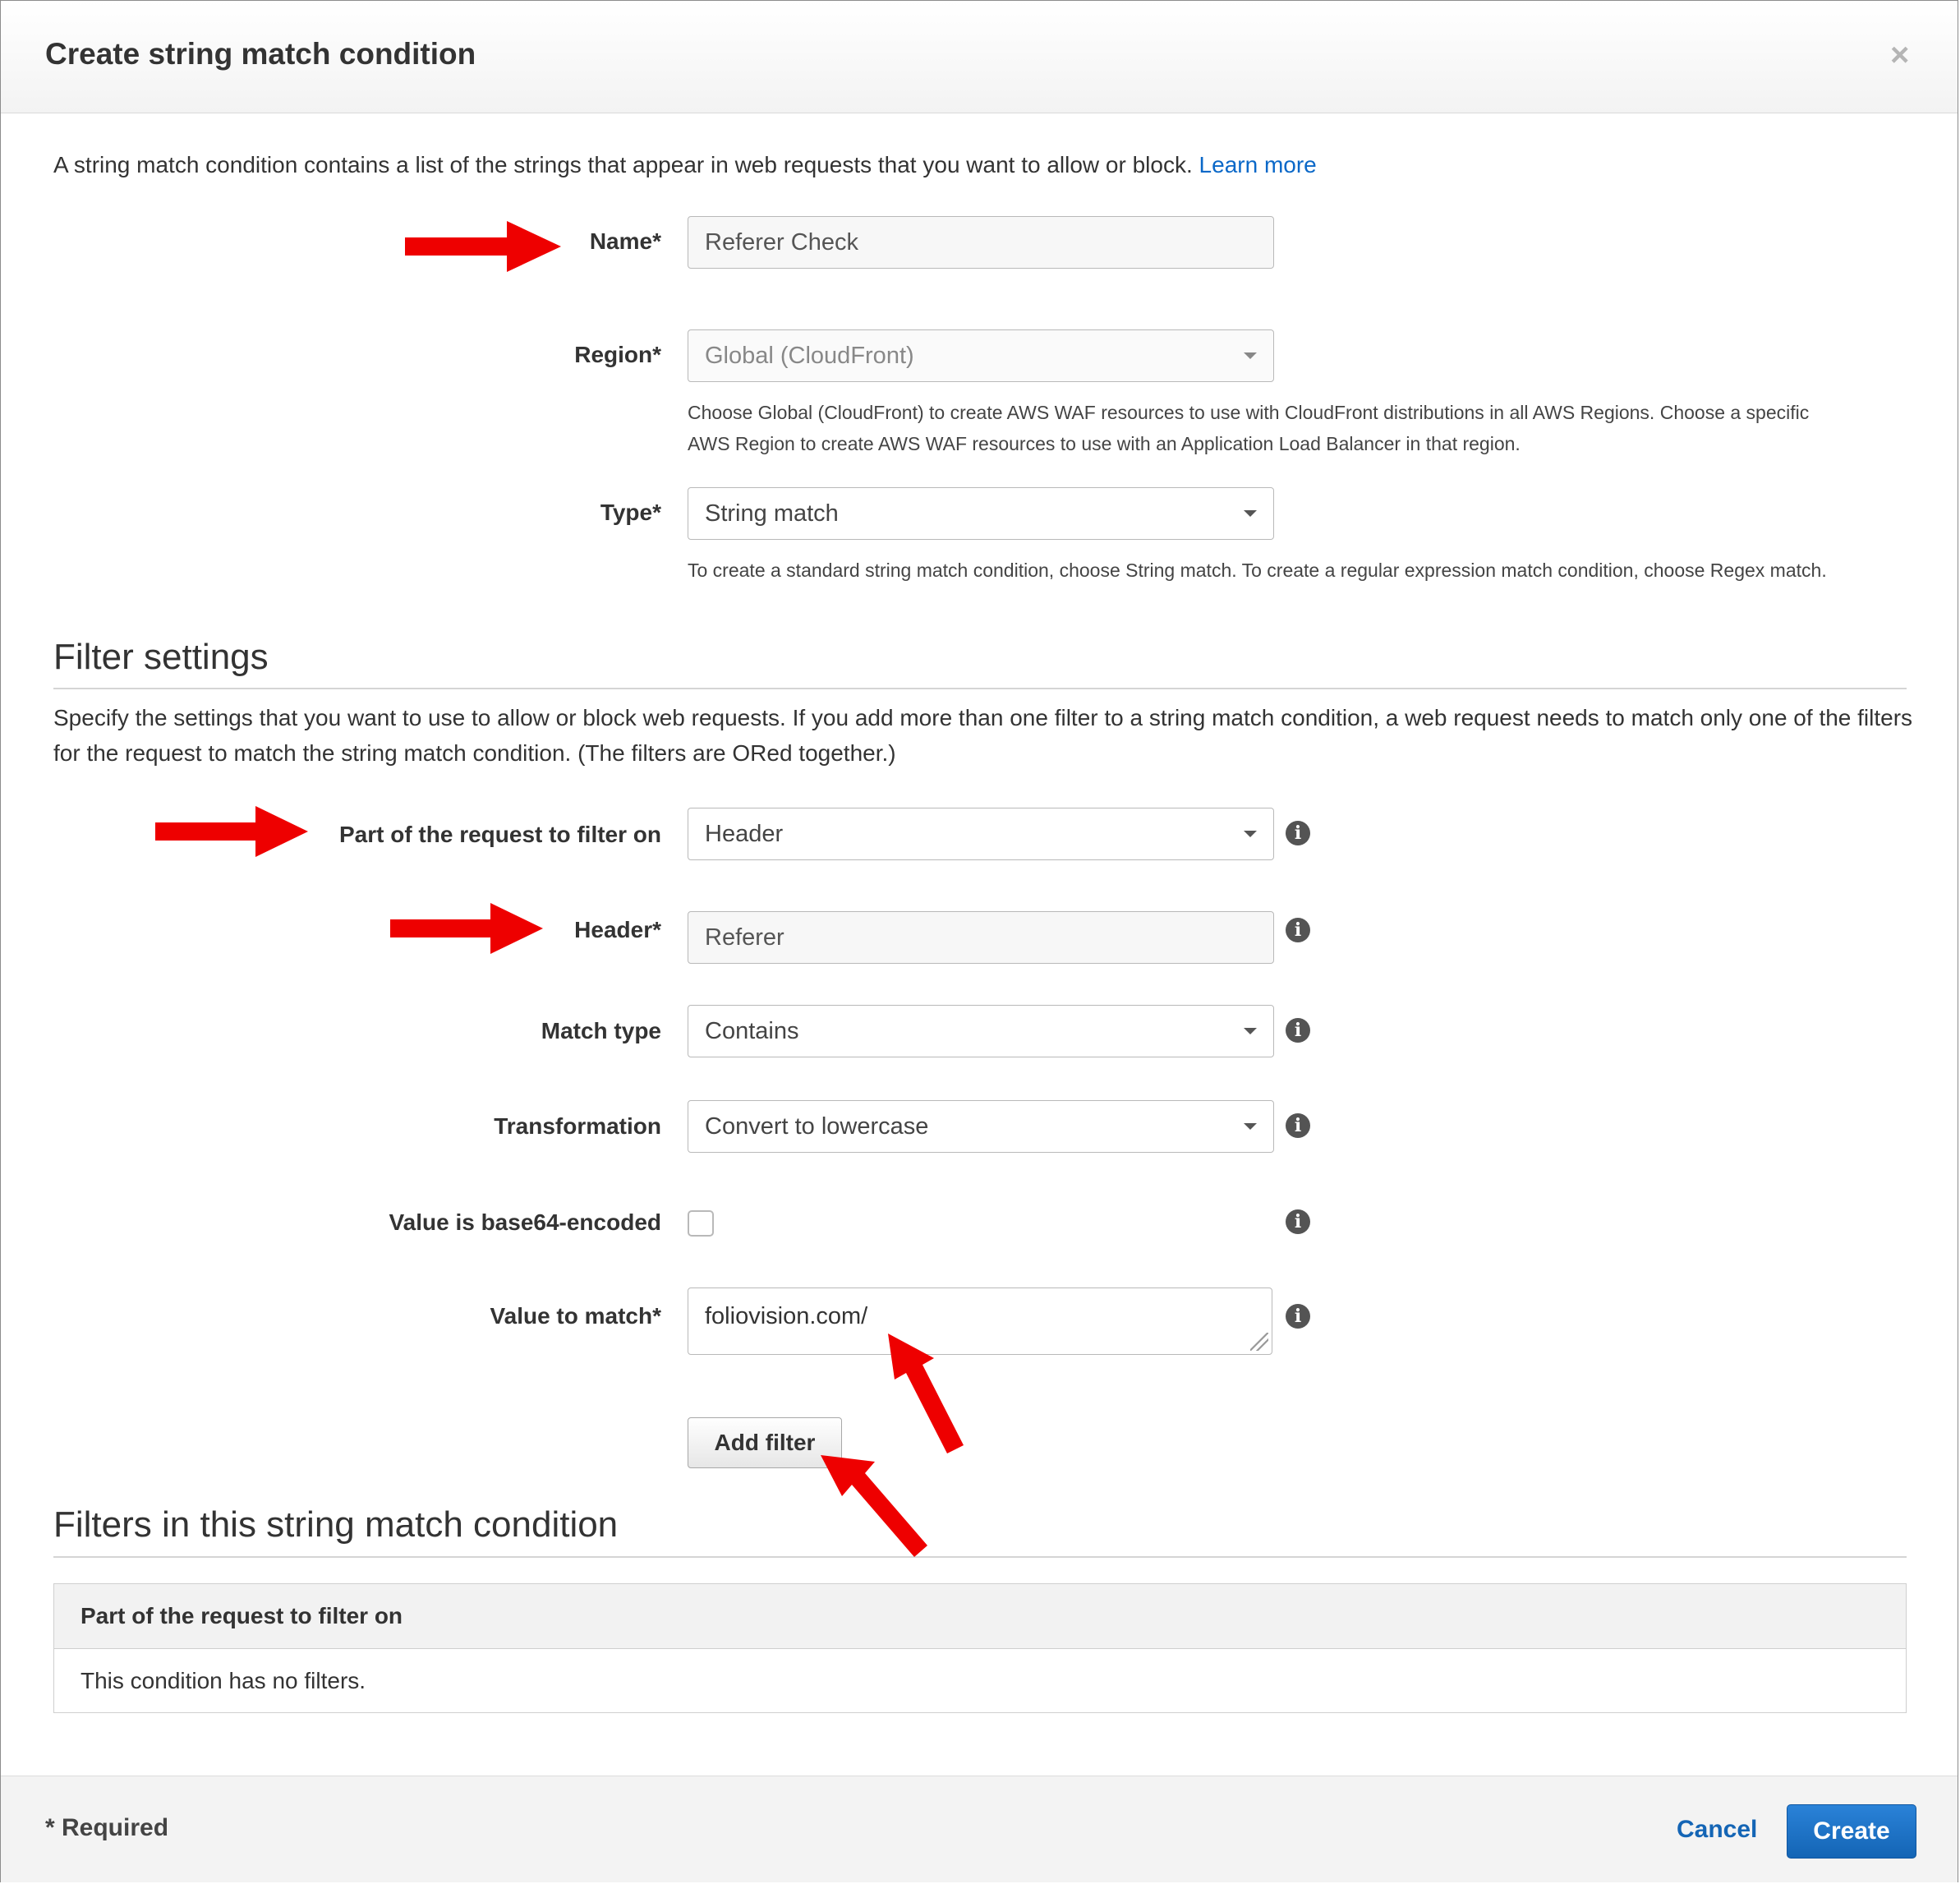  I want to click on close-icon: ×, so click(1899, 55).